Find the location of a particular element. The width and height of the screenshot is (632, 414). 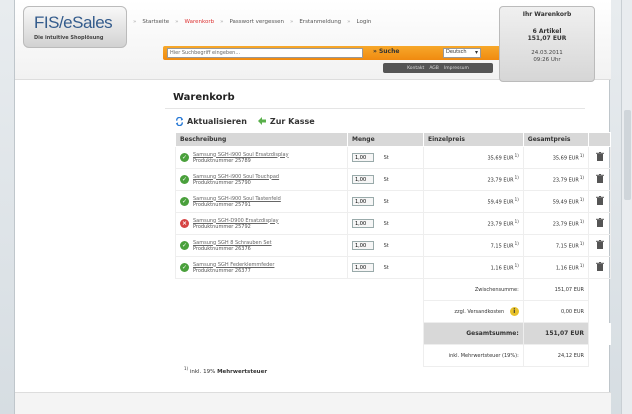

product-link: Samsung SGH-i900 Soul Touchpad is located at coordinates (236, 177).